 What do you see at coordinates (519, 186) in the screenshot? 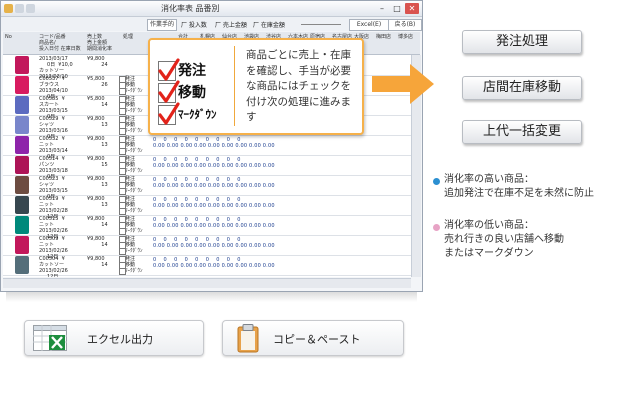
I see `note-high-sellthrough: 消化率の高い商品： 追加発注で在庫不足を未然に防止` at bounding box center [519, 186].